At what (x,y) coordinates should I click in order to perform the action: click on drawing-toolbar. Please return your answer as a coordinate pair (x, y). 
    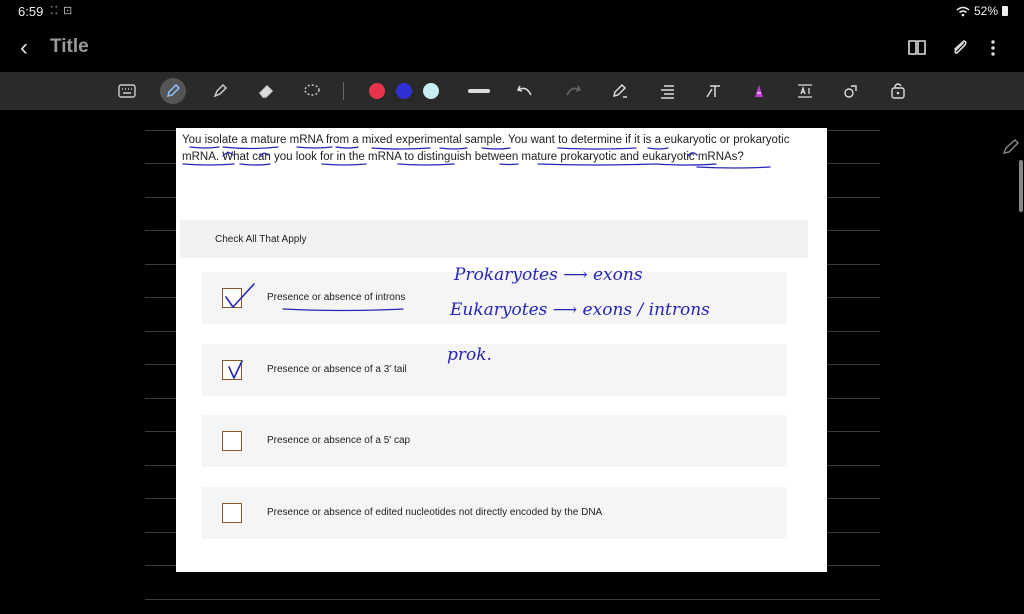
    Looking at the image, I should click on (512, 91).